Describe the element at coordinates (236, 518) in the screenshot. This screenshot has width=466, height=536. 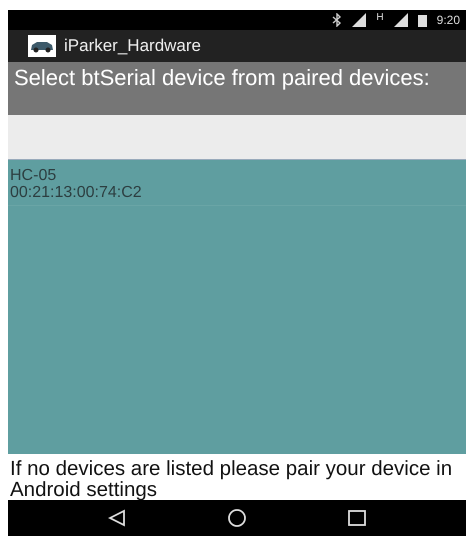
I see `home-icon` at that location.